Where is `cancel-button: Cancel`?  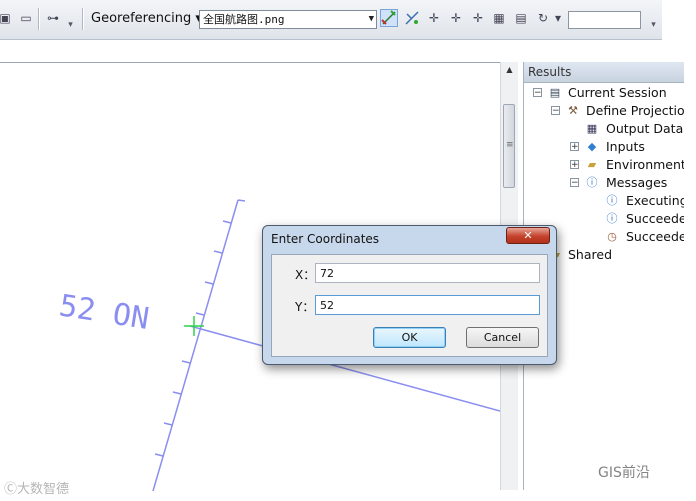 cancel-button: Cancel is located at coordinates (502, 337).